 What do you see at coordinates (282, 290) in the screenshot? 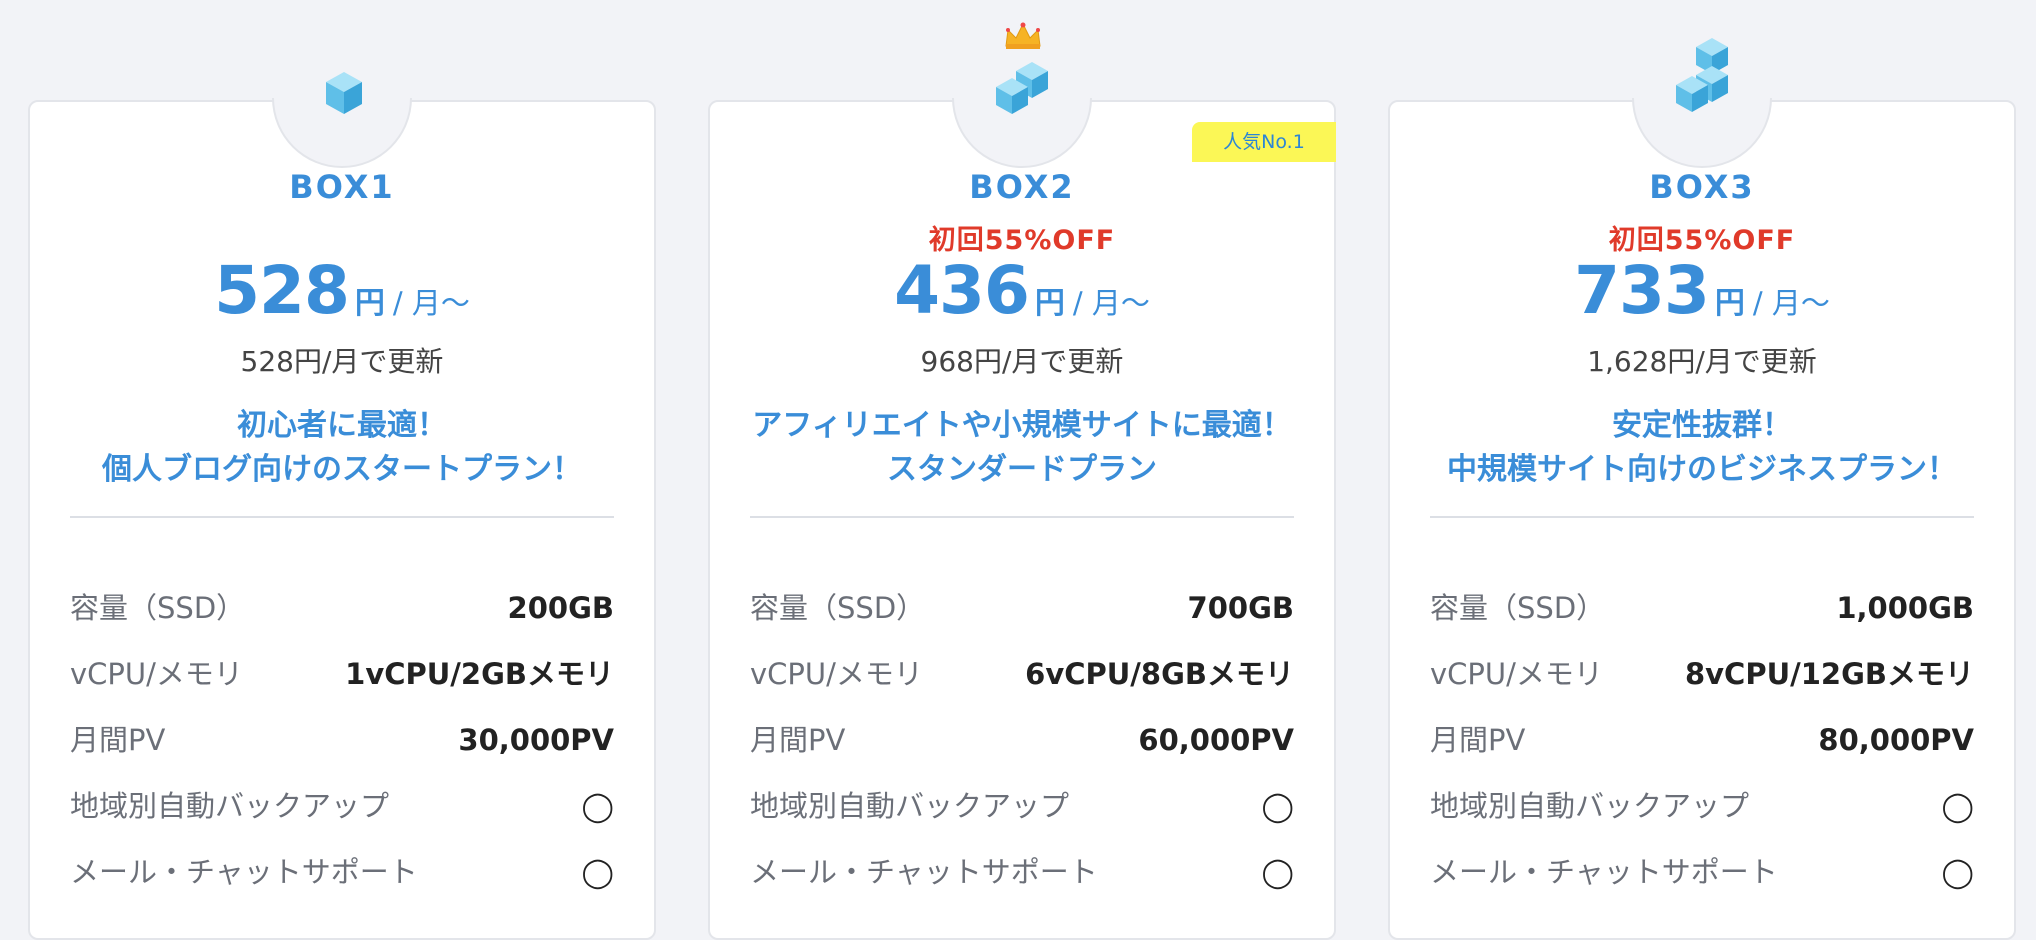
I see `price-amount: 528` at bounding box center [282, 290].